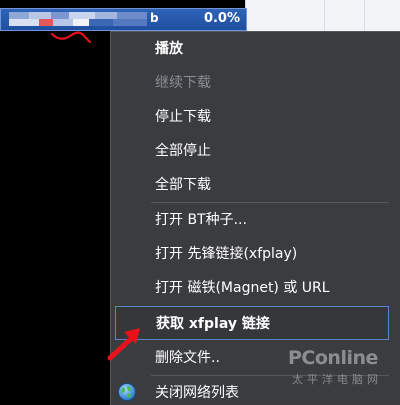  Describe the element at coordinates (183, 83) in the screenshot. I see `menu-item-resume-download: 继续下载` at that location.